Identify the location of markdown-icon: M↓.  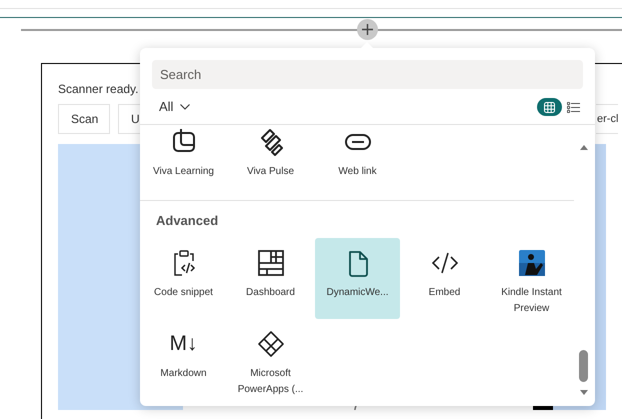
(184, 344).